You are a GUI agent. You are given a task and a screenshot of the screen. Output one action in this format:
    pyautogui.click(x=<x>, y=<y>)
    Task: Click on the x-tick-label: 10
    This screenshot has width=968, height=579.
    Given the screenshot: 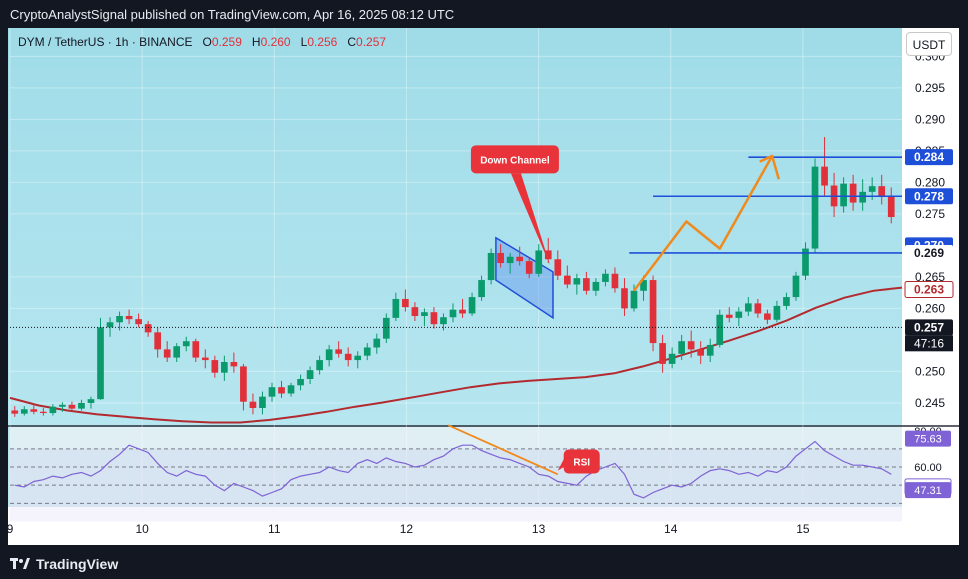 What is the action you would take?
    pyautogui.click(x=142, y=529)
    